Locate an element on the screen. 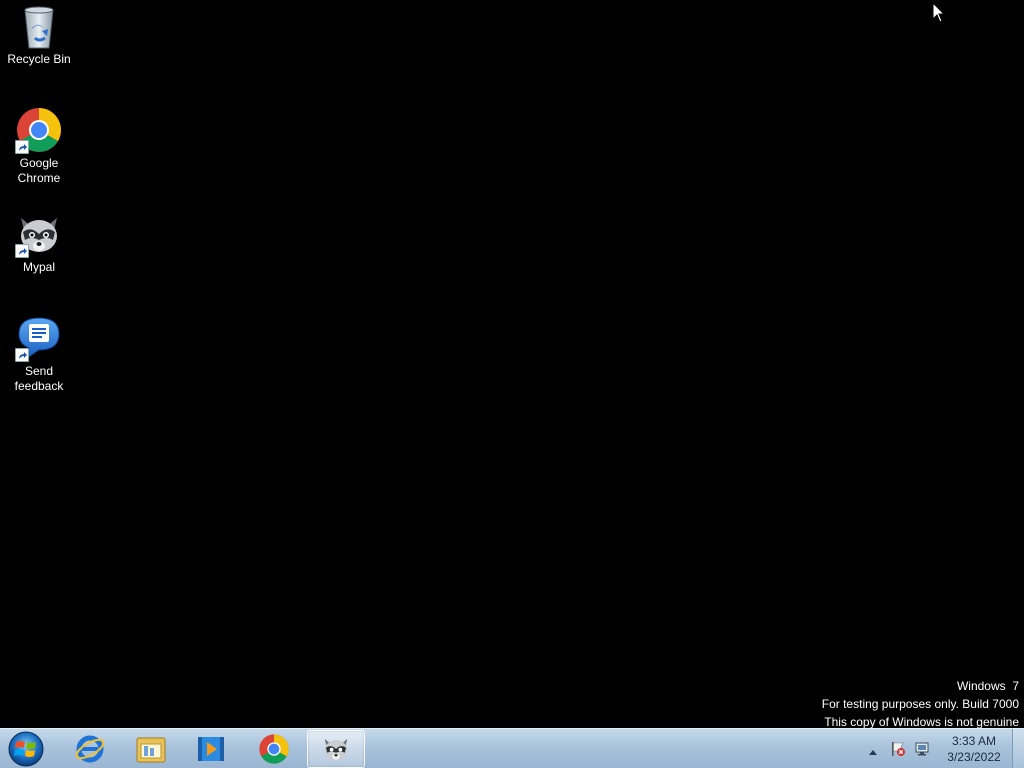 This screenshot has width=1024, height=768. watermark-line2: For testing purposes only. Build 7000 is located at coordinates (920, 704).